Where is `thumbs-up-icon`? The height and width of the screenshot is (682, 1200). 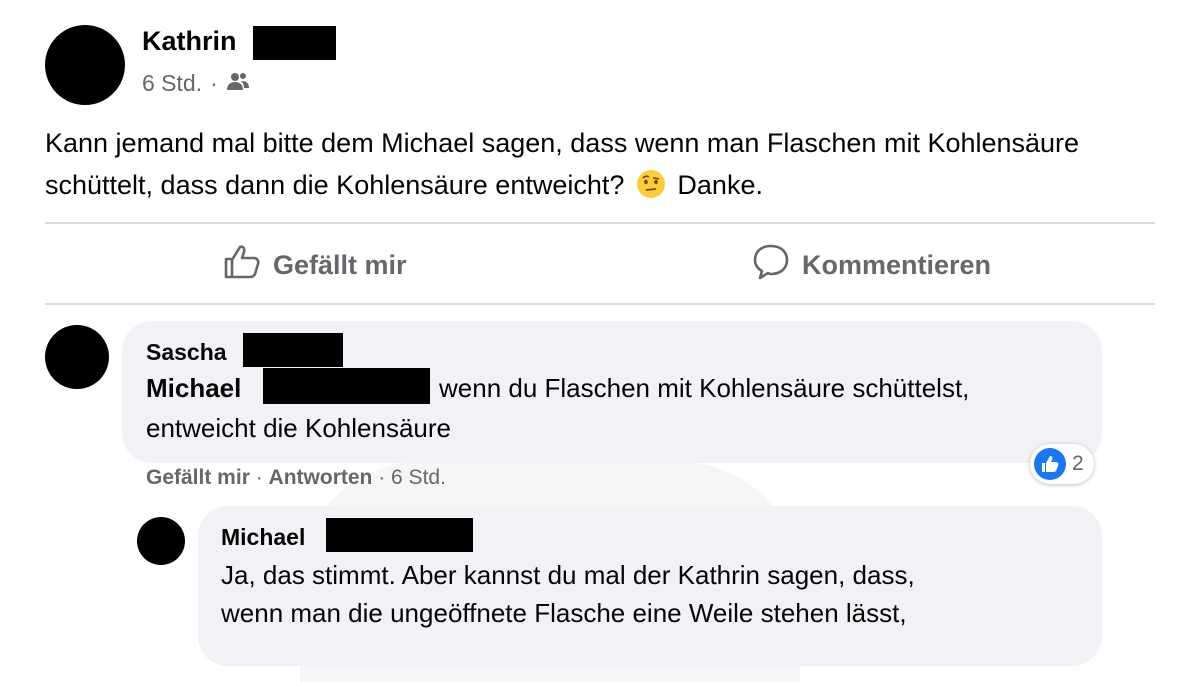
thumbs-up-icon is located at coordinates (242, 265).